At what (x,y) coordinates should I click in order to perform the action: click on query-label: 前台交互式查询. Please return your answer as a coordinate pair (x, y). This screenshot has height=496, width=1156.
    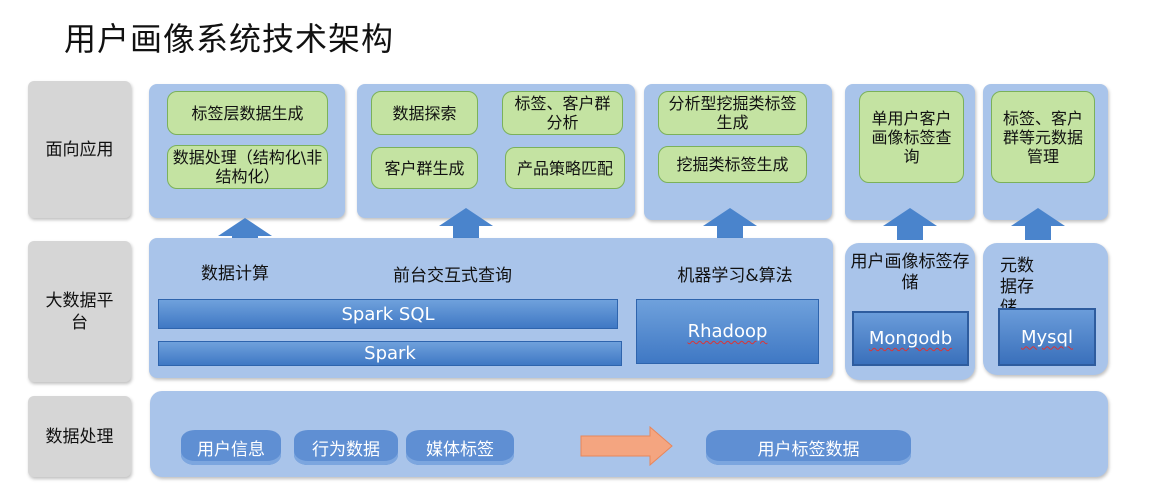
    Looking at the image, I should click on (452, 276).